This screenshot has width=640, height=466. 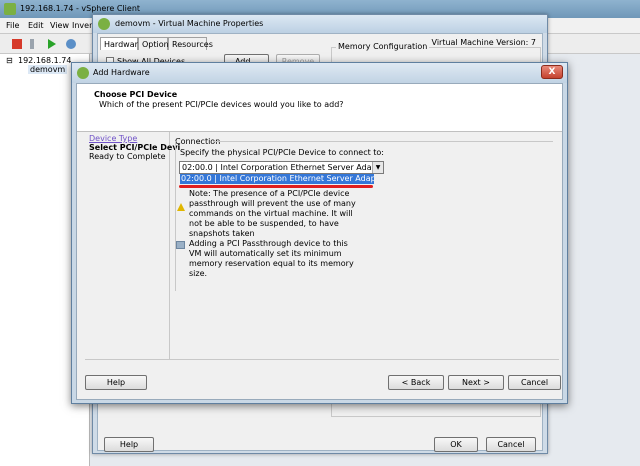 What do you see at coordinates (534, 382) in the screenshot?
I see `wizard-cancel-button: Cancel` at bounding box center [534, 382].